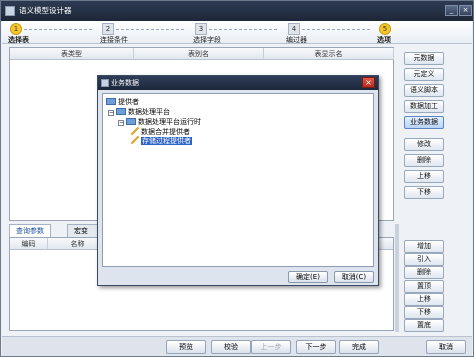  What do you see at coordinates (169, 122) in the screenshot?
I see `tree-node-label: 数据处理平台运行时` at bounding box center [169, 122].